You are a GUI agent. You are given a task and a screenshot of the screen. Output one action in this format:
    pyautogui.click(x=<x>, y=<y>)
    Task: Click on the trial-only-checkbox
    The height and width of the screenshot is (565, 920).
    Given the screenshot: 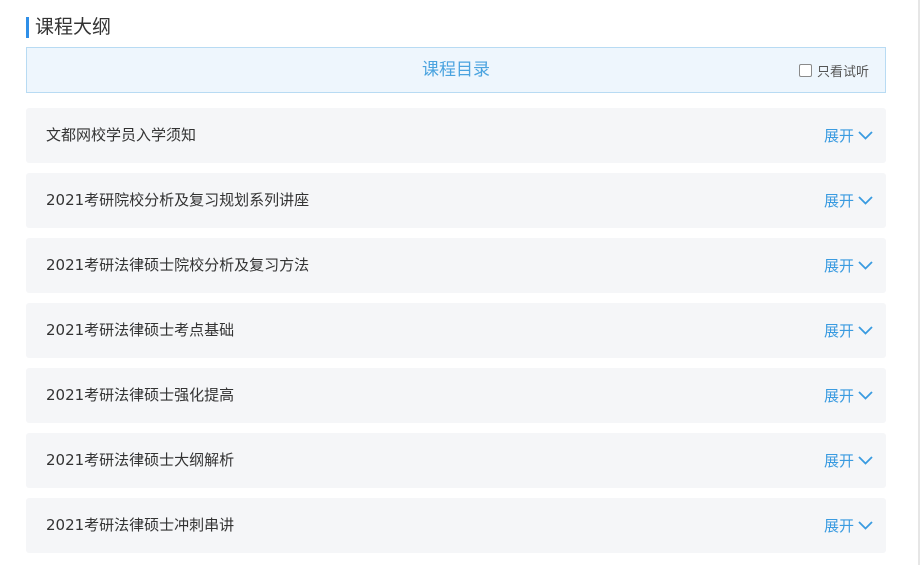 What is the action you would take?
    pyautogui.click(x=805, y=70)
    